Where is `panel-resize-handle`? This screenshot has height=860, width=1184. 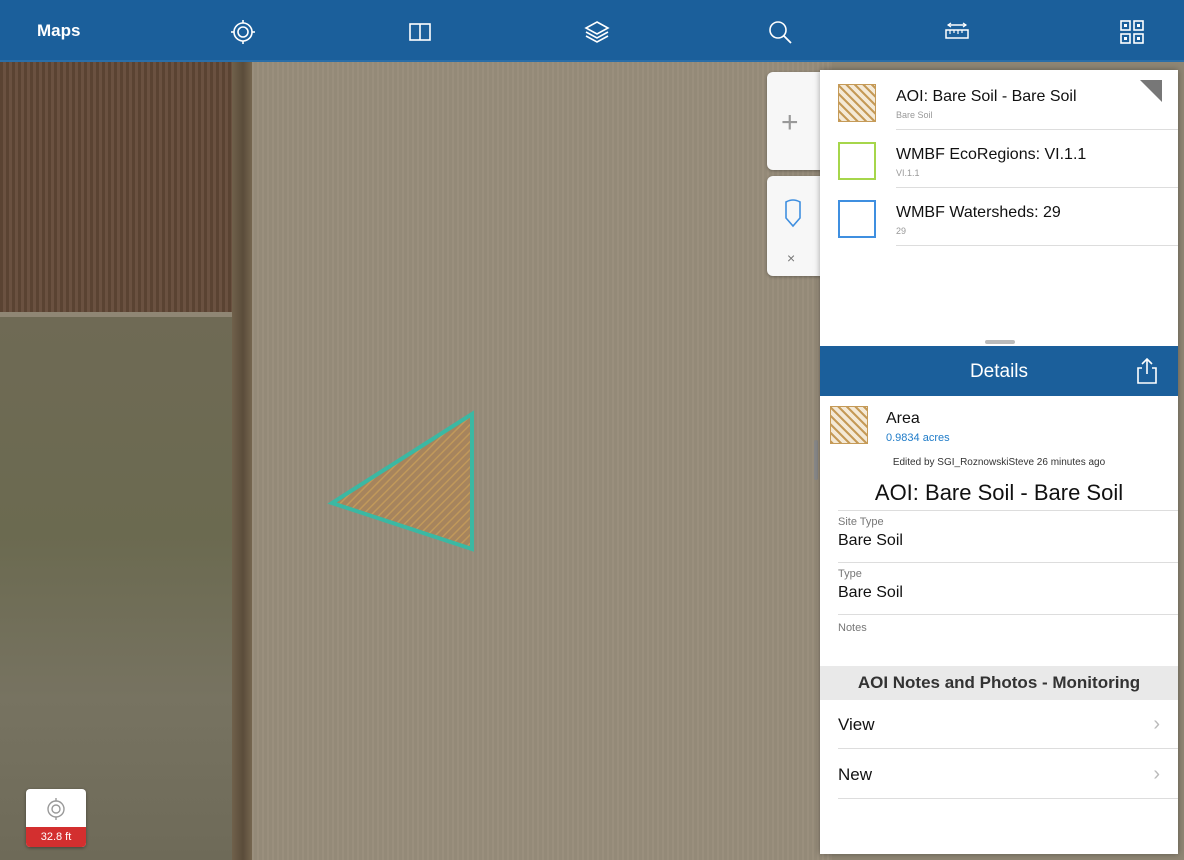 panel-resize-handle is located at coordinates (816, 460).